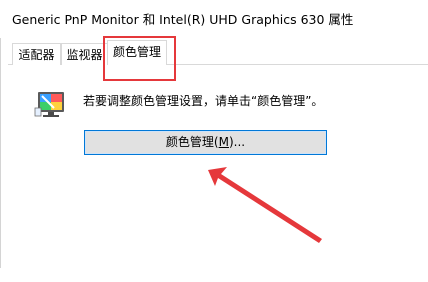 The image size is (428, 282). What do you see at coordinates (84, 54) in the screenshot?
I see `tab-monitor: 监视器` at bounding box center [84, 54].